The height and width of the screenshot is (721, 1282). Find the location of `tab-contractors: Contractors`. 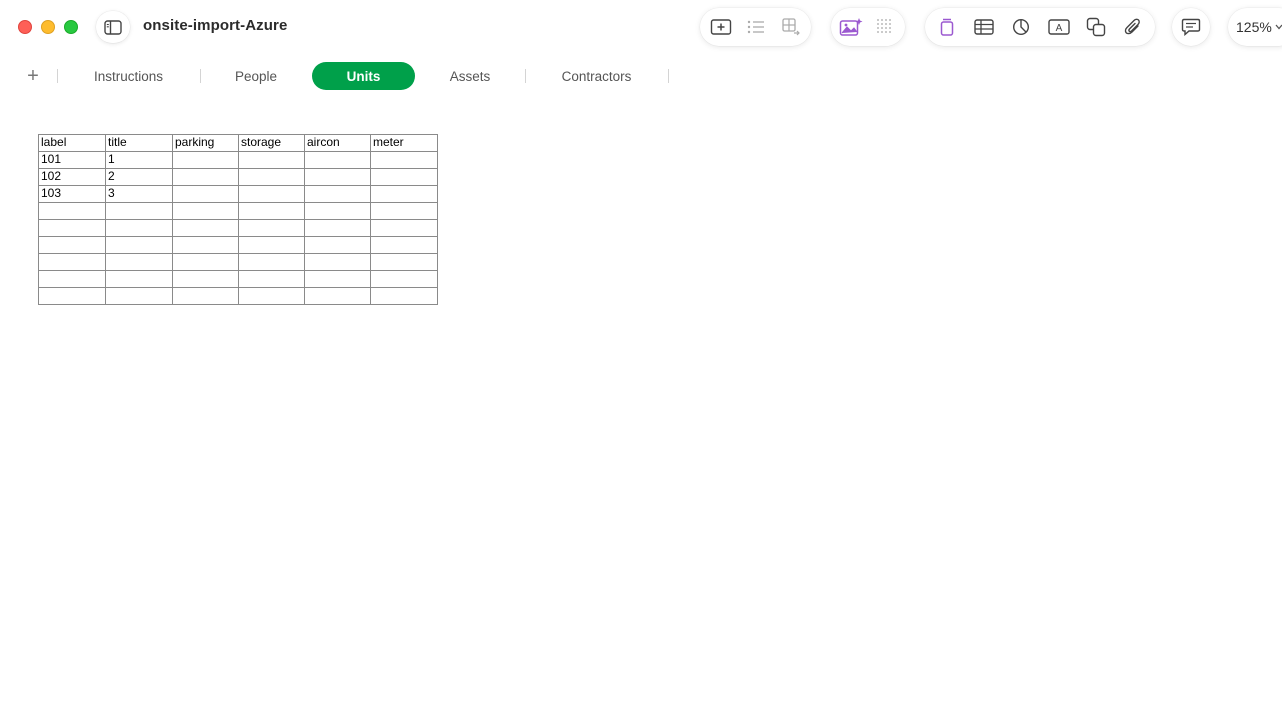

tab-contractors: Contractors is located at coordinates (596, 76).